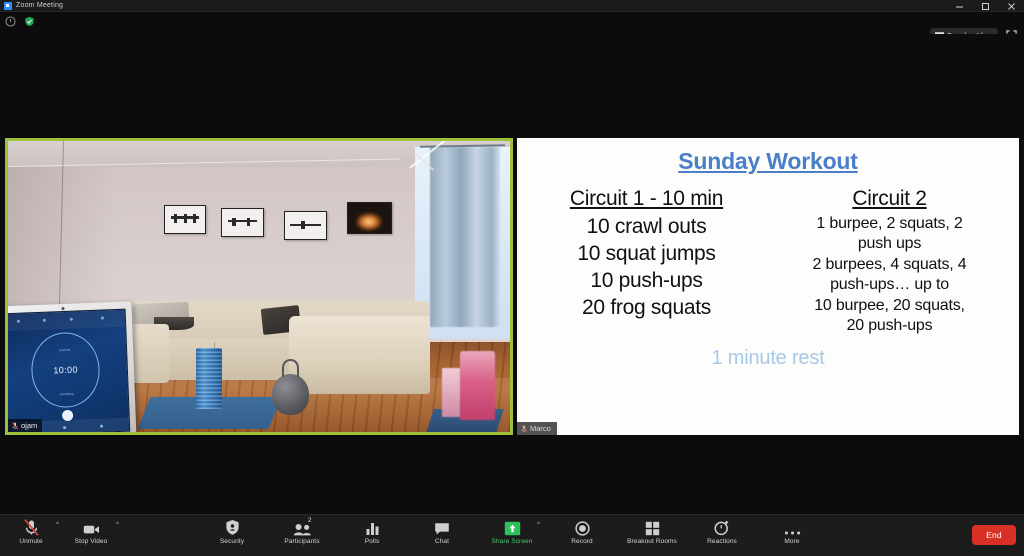 The width and height of the screenshot is (1024, 556). I want to click on reactions-label: Reactions, so click(722, 541).